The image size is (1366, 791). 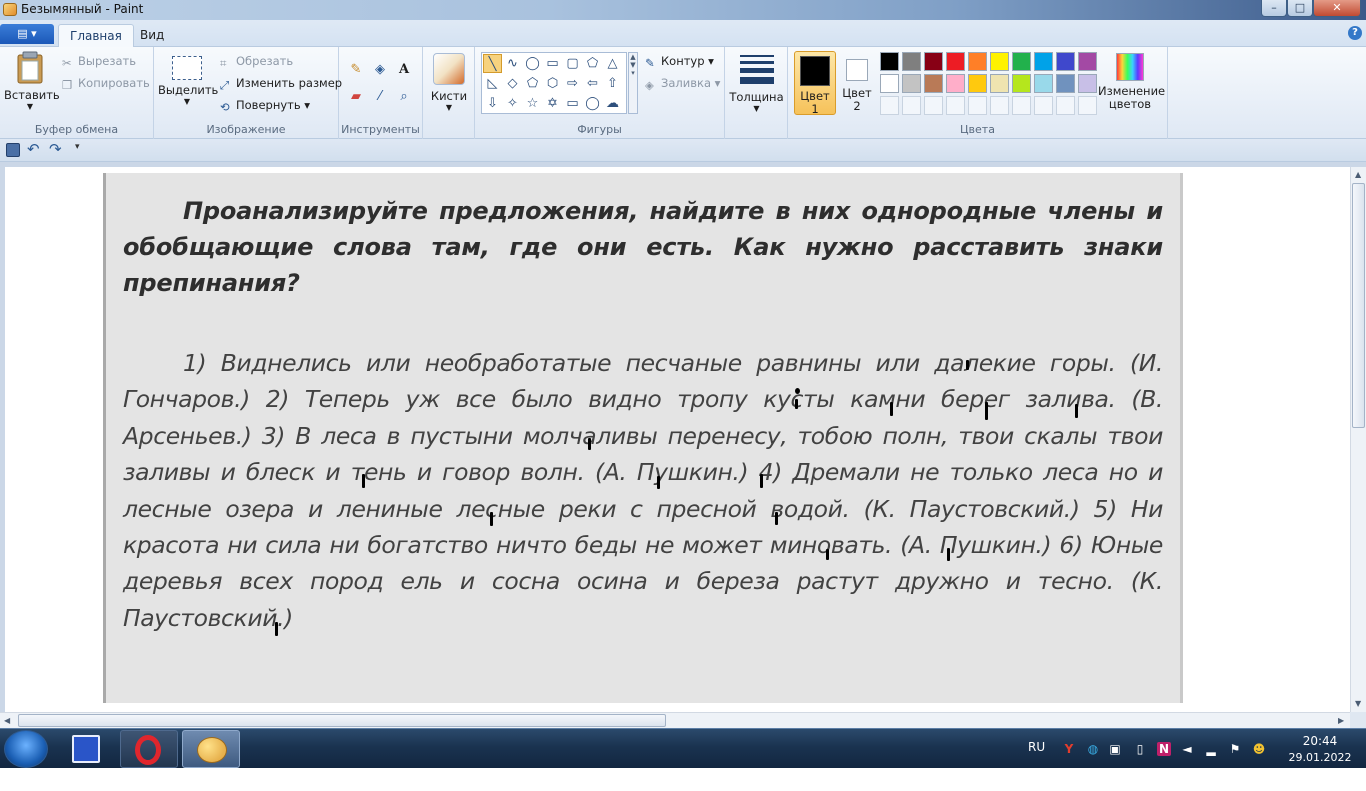 I want to click on shapes-gallery-scroll: ▲ ▼ ▾, so click(x=633, y=83).